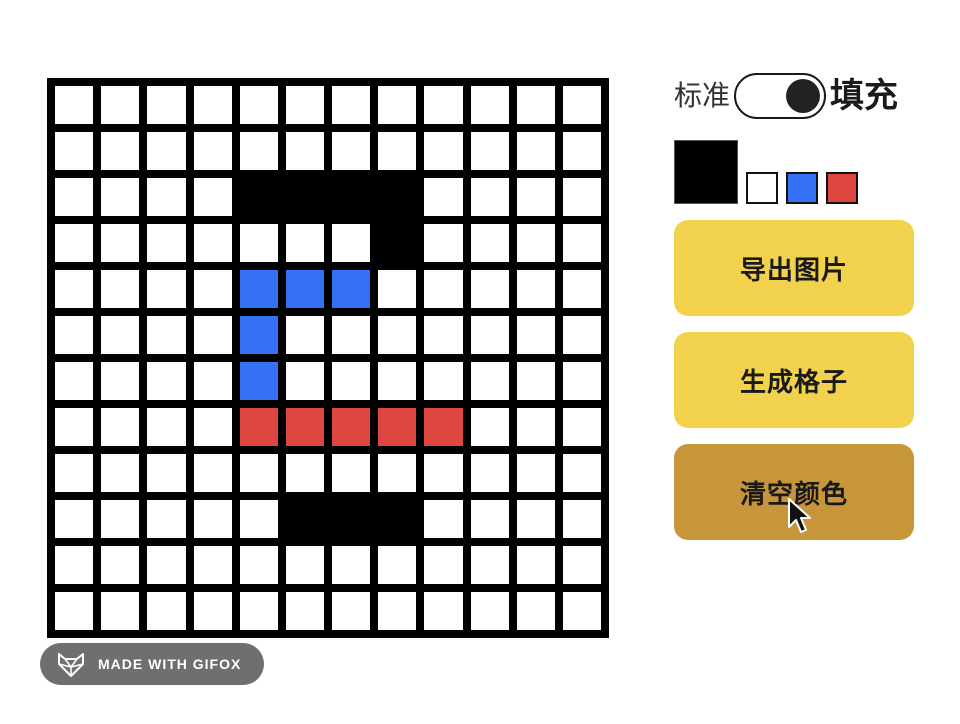 The width and height of the screenshot is (960, 724). I want to click on mode-toggle, so click(780, 96).